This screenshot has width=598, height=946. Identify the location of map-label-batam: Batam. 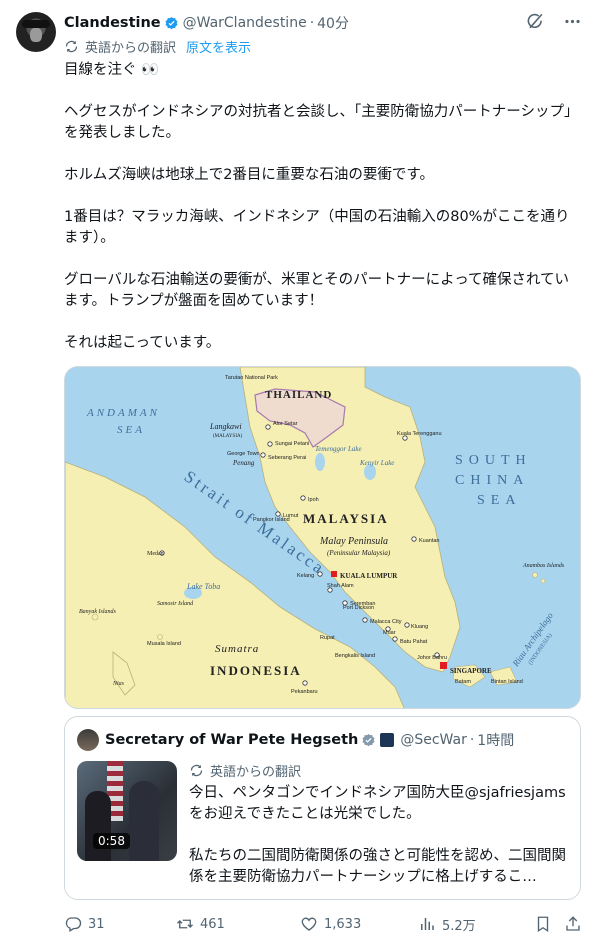
(463, 682).